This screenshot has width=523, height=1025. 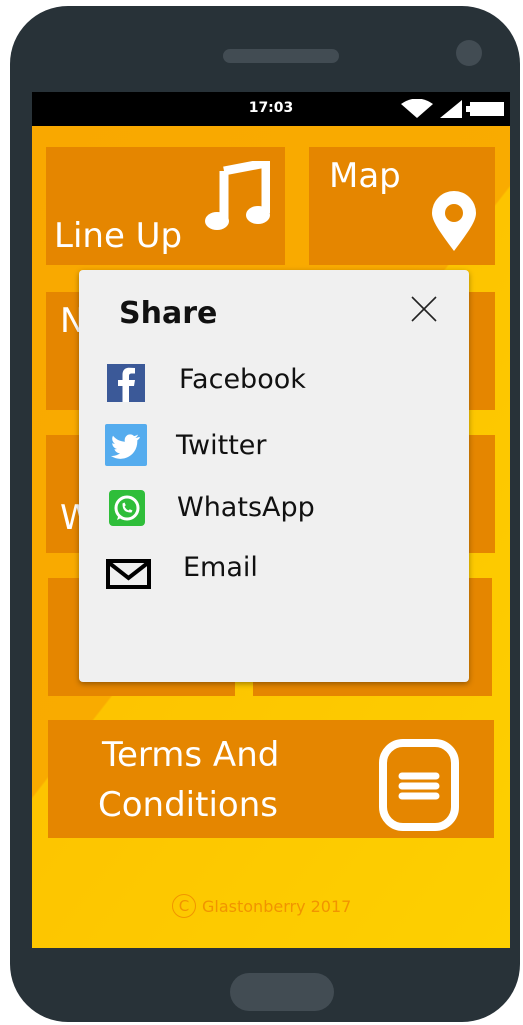 What do you see at coordinates (281, 56) in the screenshot?
I see `phone-speaker` at bounding box center [281, 56].